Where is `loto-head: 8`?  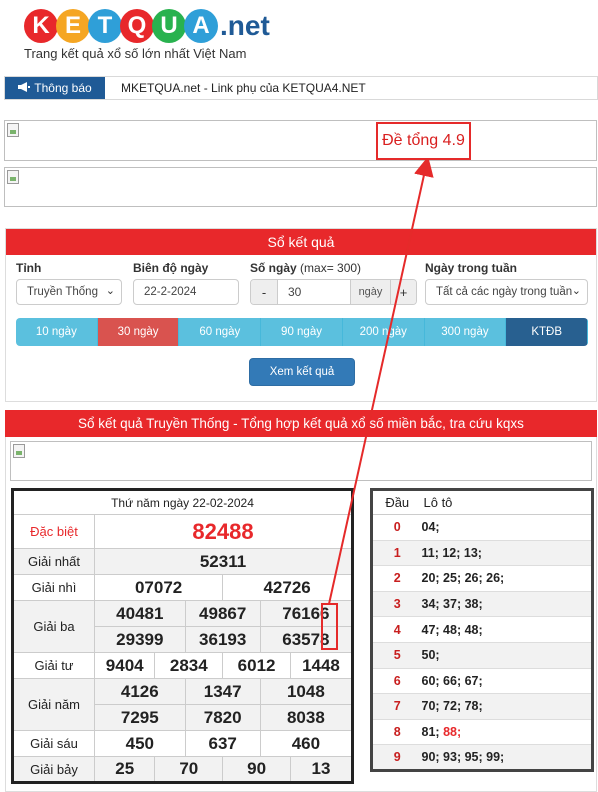
loto-head: 8 is located at coordinates (396, 732).